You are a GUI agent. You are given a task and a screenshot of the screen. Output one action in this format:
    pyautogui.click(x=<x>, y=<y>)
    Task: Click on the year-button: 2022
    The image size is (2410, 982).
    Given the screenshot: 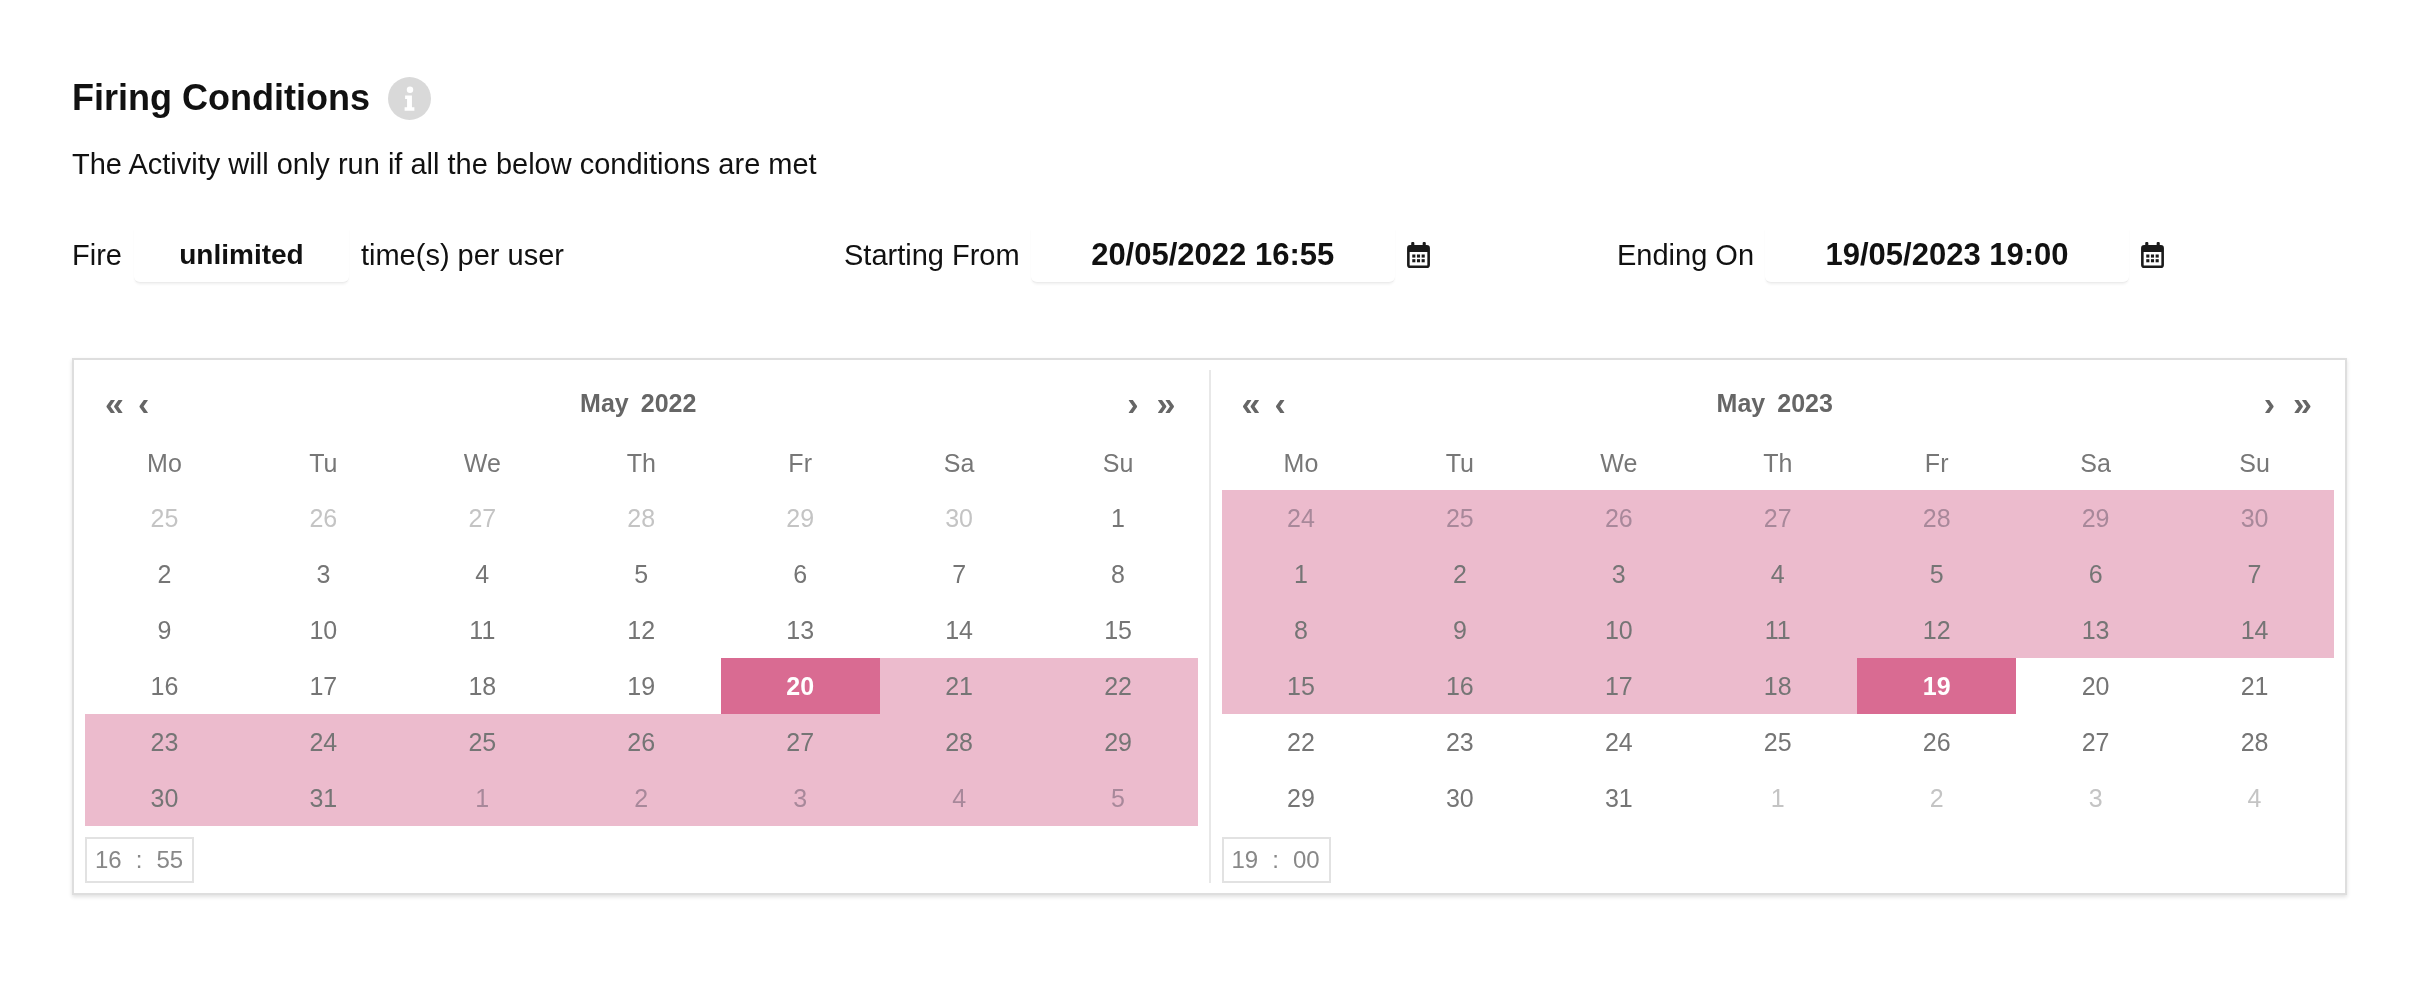 What is the action you would take?
    pyautogui.click(x=668, y=403)
    